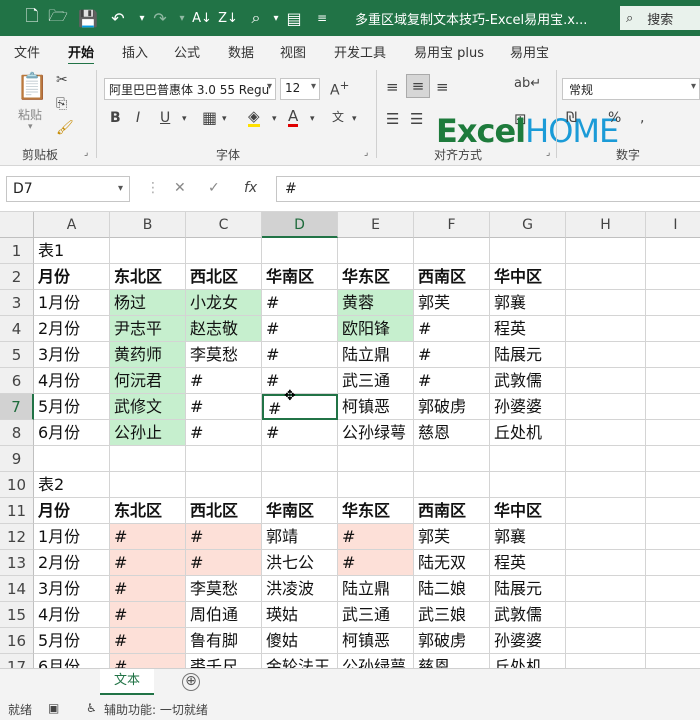 This screenshot has height=720, width=700. What do you see at coordinates (17, 433) in the screenshot?
I see `row-header-8: 8` at bounding box center [17, 433].